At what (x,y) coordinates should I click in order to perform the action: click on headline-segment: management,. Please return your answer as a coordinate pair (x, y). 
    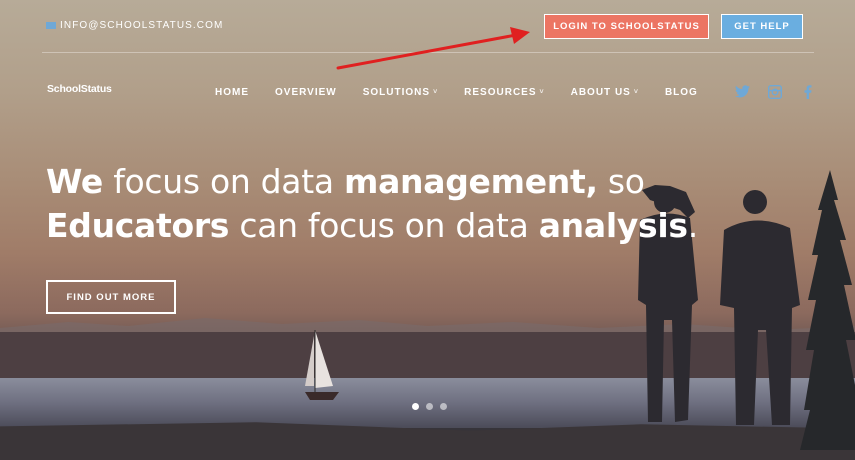
    Looking at the image, I should click on (470, 181).